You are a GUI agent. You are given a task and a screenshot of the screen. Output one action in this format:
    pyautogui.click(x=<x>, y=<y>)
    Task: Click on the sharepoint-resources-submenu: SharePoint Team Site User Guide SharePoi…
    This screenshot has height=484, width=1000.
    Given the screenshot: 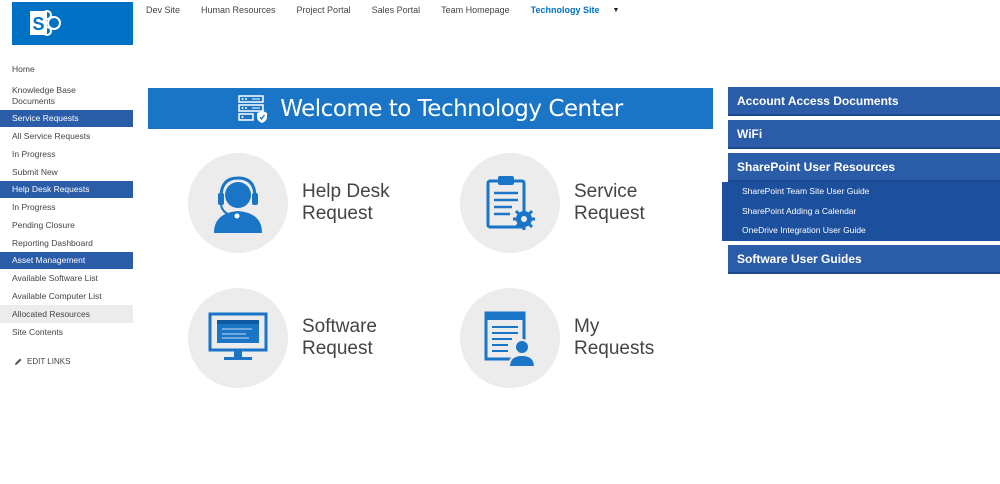 What is the action you would take?
    pyautogui.click(x=861, y=211)
    